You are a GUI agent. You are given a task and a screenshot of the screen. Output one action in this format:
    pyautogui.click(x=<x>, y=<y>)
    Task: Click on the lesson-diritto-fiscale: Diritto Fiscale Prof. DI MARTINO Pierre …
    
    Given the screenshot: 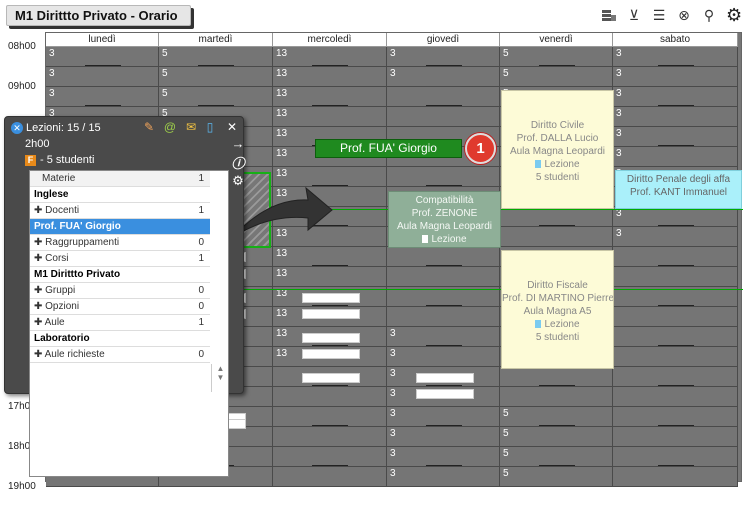 What is the action you would take?
    pyautogui.click(x=557, y=309)
    